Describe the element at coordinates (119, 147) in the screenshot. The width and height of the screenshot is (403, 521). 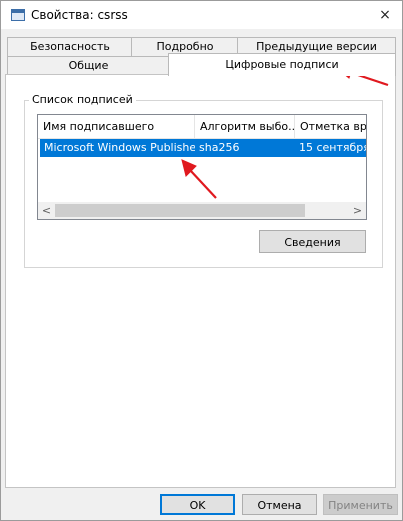
I see `signer-name-cell: Microsoft Windows Publisher` at that location.